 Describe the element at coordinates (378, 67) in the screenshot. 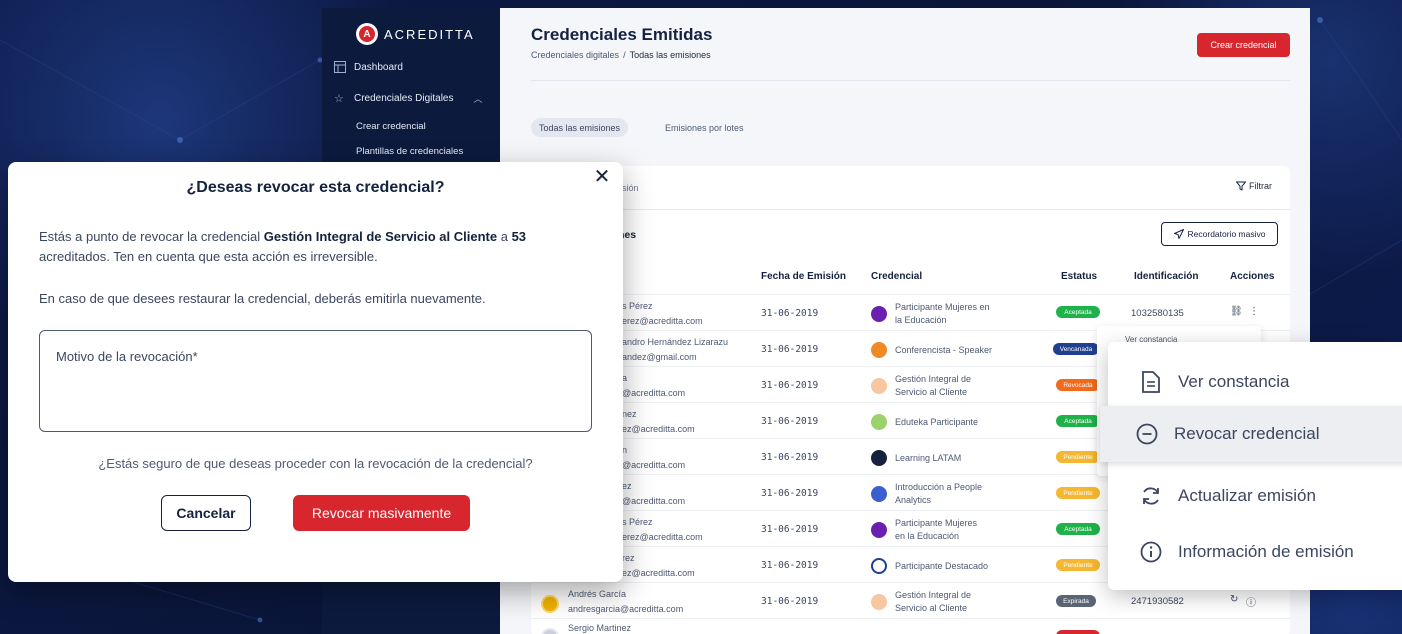

I see `sidebar-item-label: Dashboard` at that location.